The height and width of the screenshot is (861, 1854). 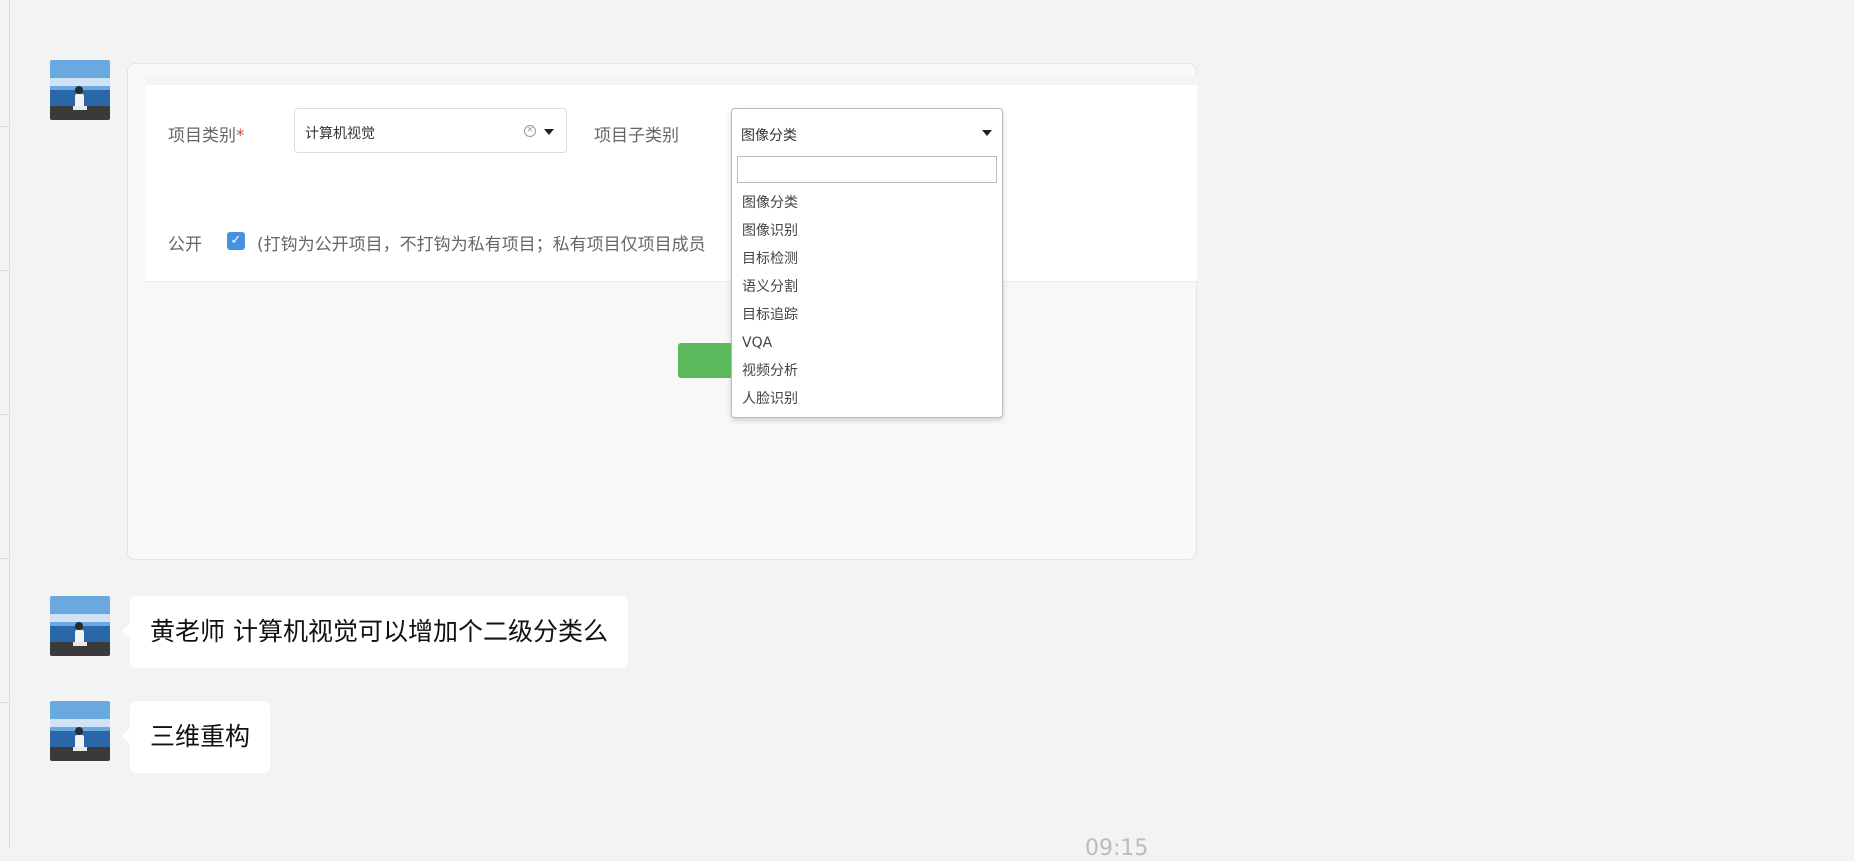 What do you see at coordinates (185, 245) in the screenshot?
I see `public-label: 公开` at bounding box center [185, 245].